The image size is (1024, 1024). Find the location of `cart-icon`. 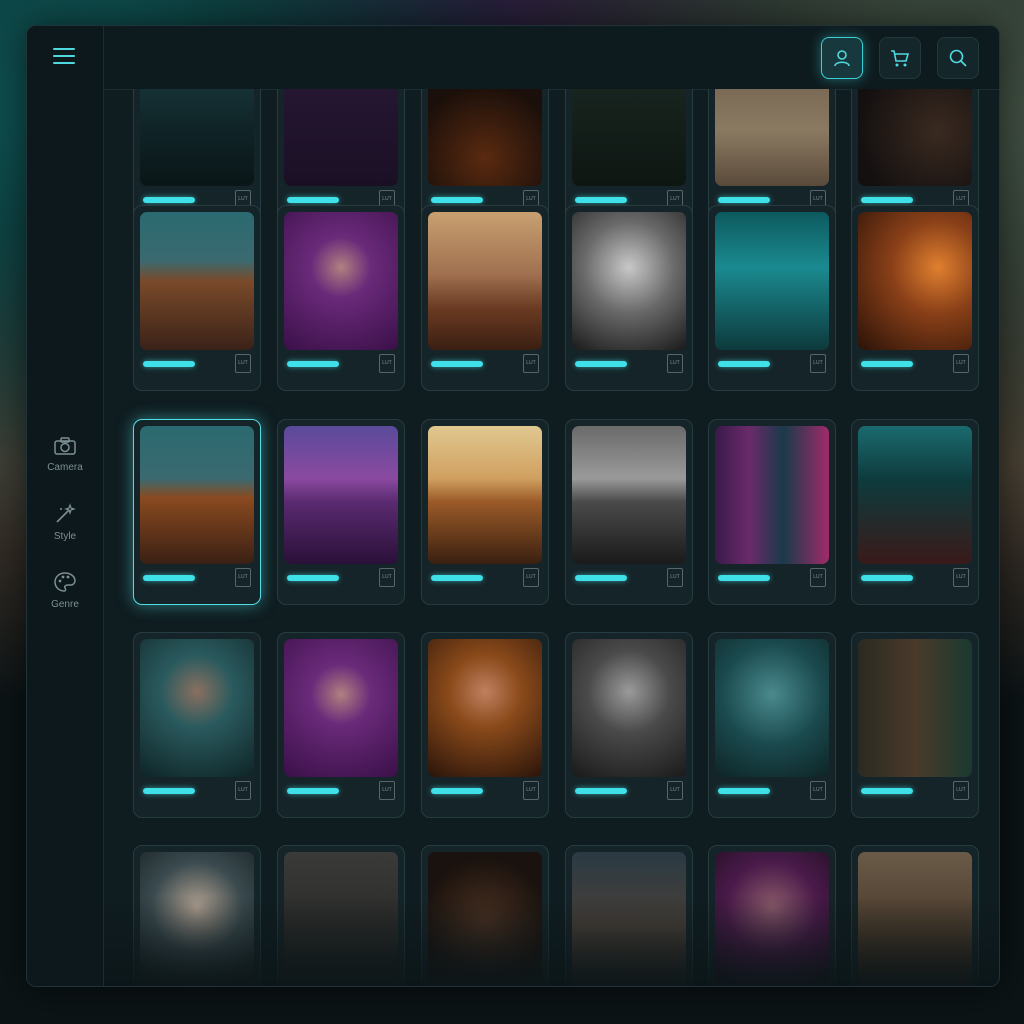

cart-icon is located at coordinates (900, 58).